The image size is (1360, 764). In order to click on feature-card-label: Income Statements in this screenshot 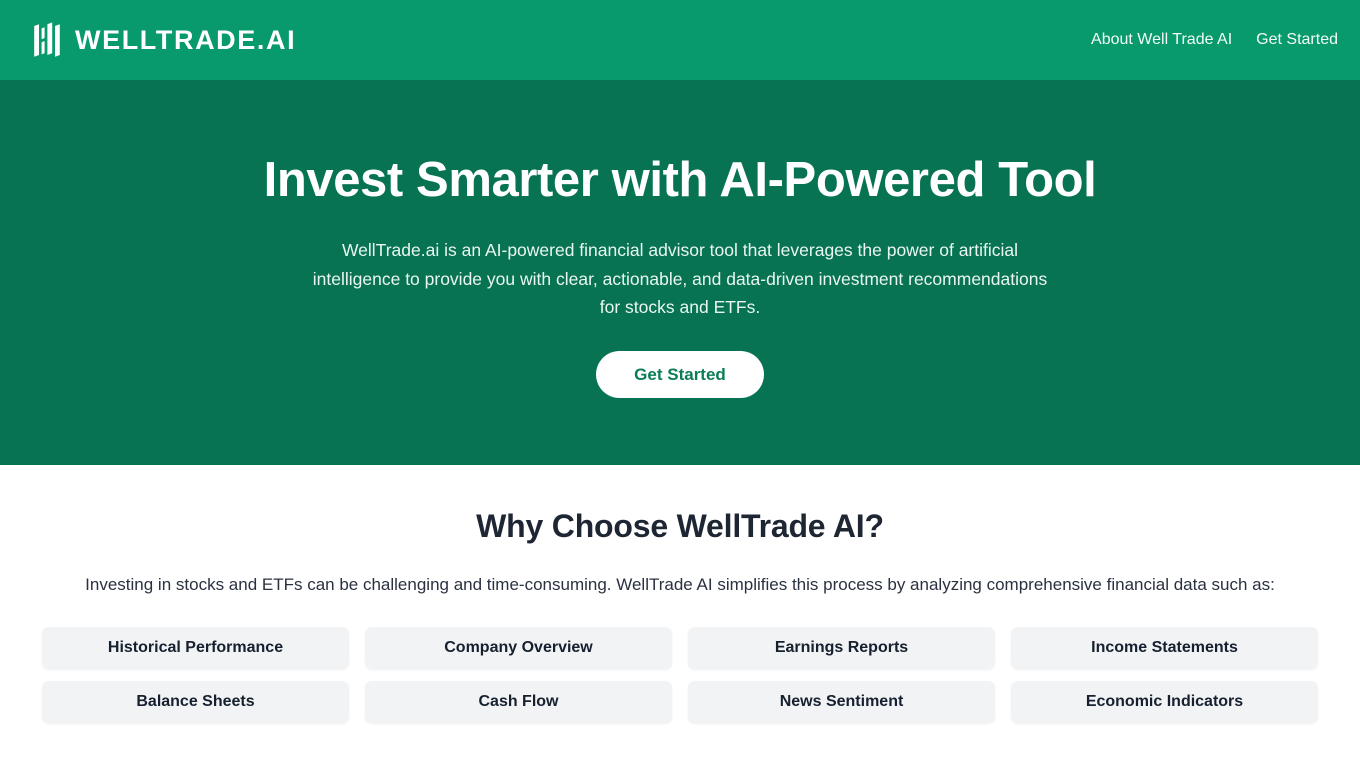, I will do `click(1164, 648)`.